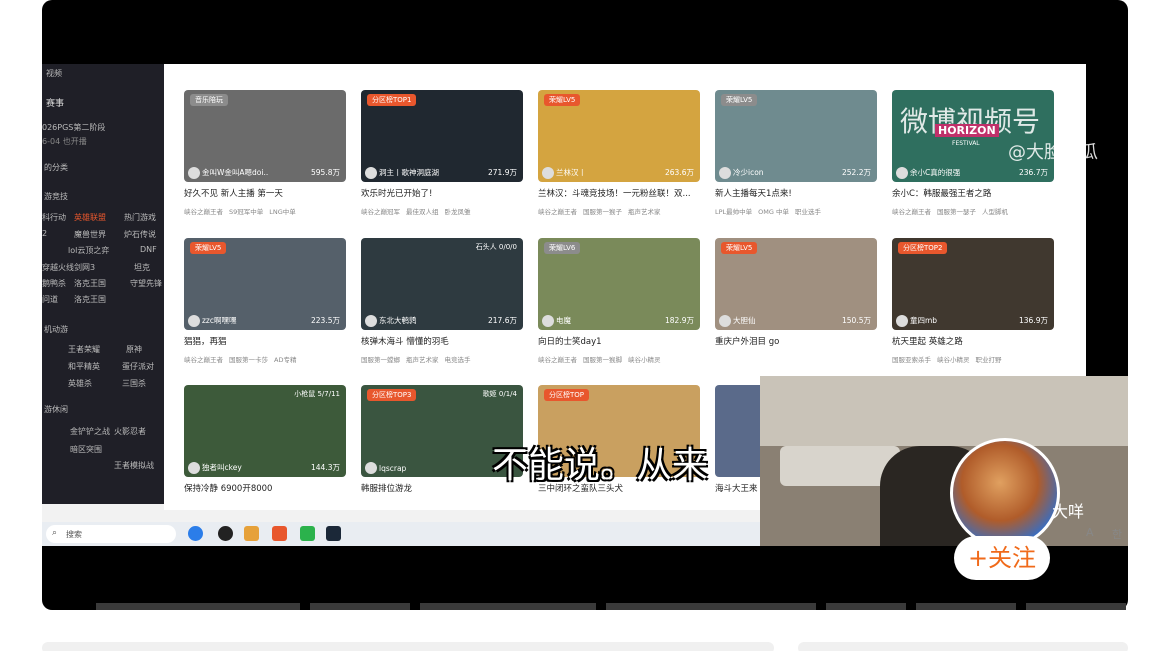 The height and width of the screenshot is (651, 1170). What do you see at coordinates (134, 465) in the screenshot?
I see `sidebar-item: 王者模拟战` at bounding box center [134, 465].